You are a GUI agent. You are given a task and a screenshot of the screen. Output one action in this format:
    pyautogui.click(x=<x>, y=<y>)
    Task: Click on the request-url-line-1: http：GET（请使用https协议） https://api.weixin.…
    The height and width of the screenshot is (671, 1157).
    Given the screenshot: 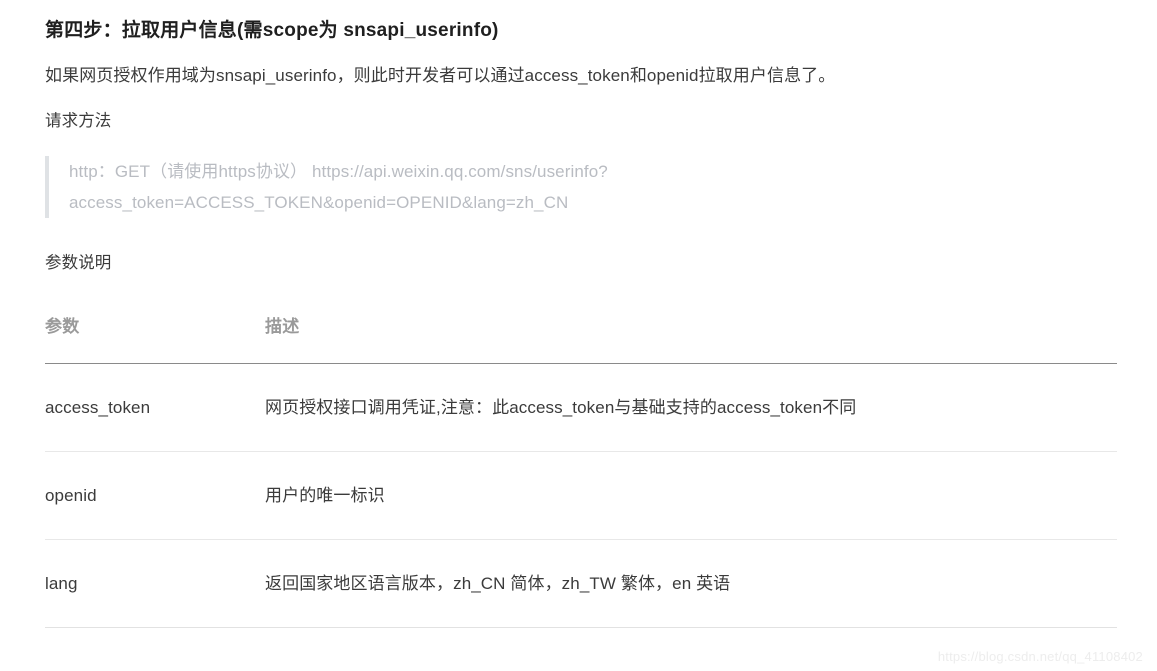 What is the action you would take?
    pyautogui.click(x=338, y=171)
    